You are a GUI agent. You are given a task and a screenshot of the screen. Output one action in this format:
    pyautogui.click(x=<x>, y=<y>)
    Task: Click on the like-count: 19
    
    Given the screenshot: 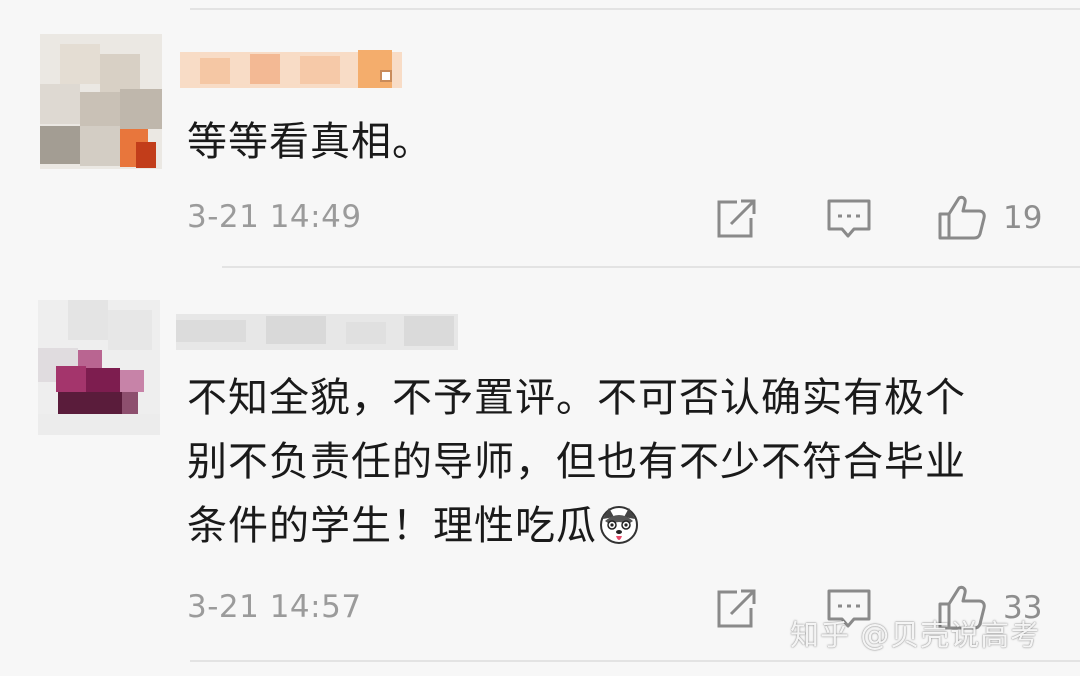 What is the action you would take?
    pyautogui.click(x=1023, y=218)
    